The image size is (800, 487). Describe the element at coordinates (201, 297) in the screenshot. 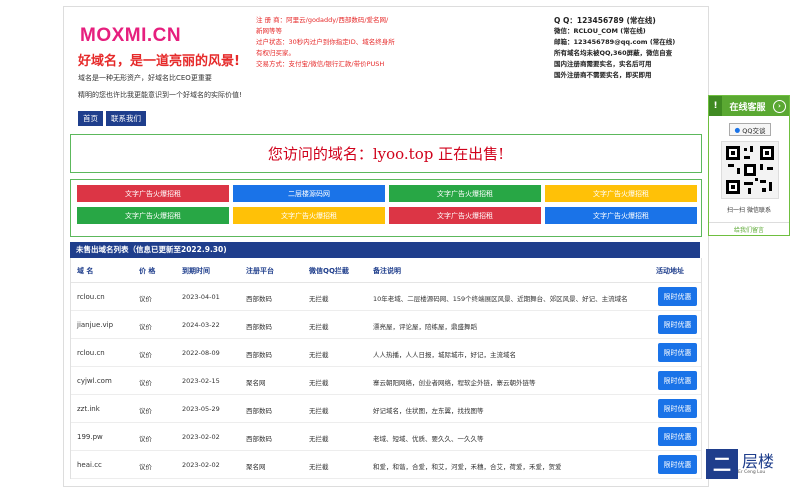

I see `cell-expire: 2023-04-01` at that location.